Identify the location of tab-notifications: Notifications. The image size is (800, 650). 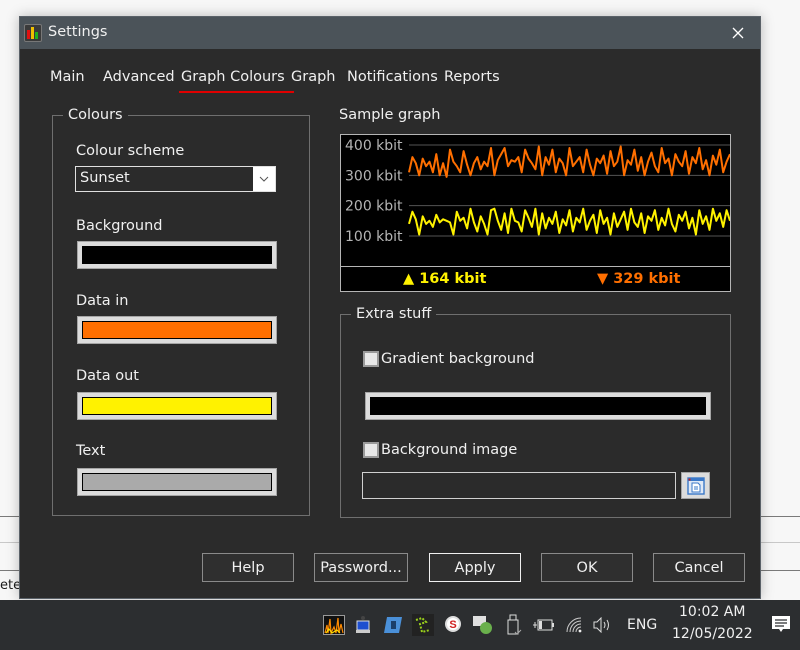
(392, 77).